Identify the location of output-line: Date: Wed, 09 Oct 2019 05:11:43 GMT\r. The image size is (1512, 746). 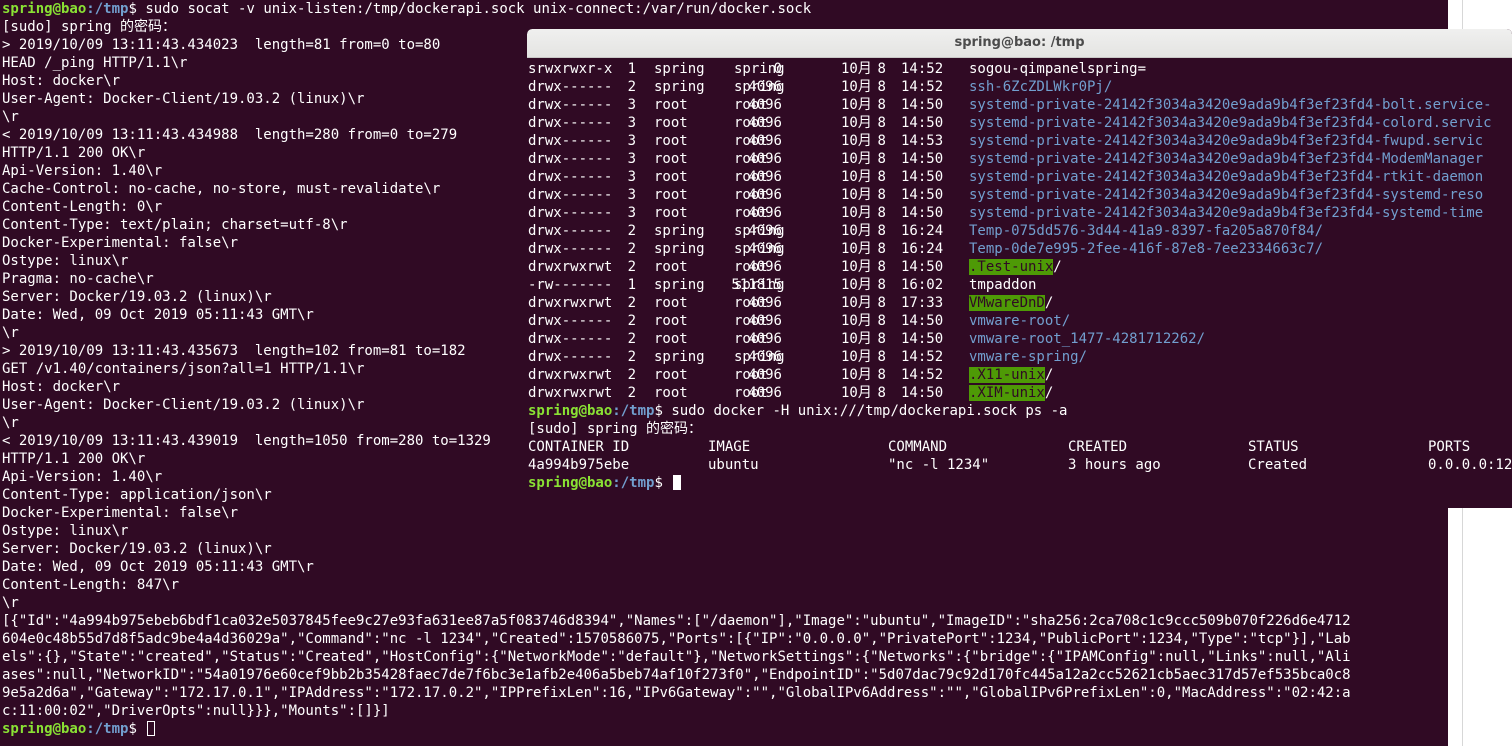
(158, 567).